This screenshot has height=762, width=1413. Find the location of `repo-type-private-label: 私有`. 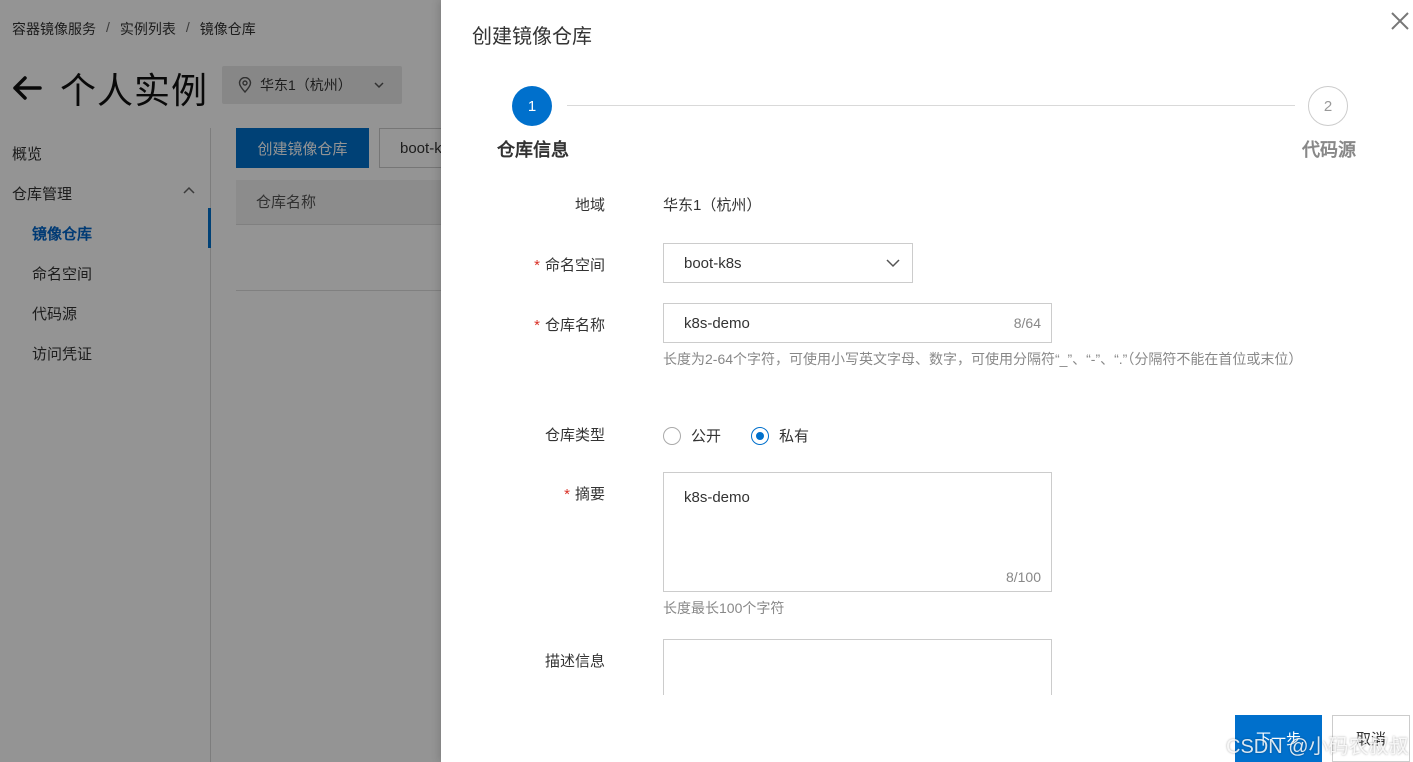

repo-type-private-label: 私有 is located at coordinates (794, 436).